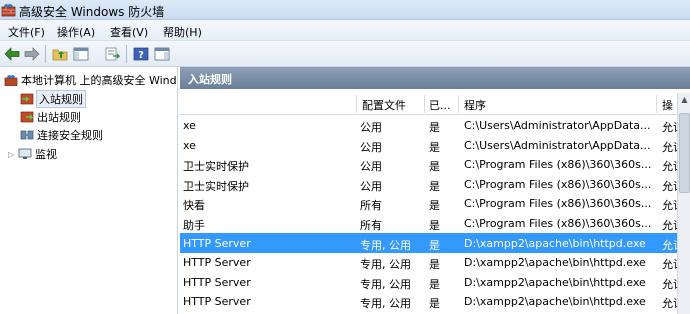  I want to click on help-icon: ?, so click(141, 54).